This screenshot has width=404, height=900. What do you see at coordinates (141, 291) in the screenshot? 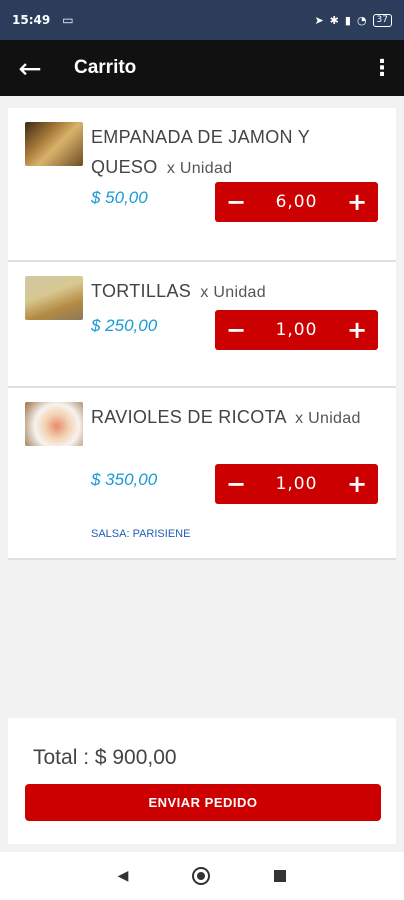
I see `product-name: TORTILLAS` at bounding box center [141, 291].